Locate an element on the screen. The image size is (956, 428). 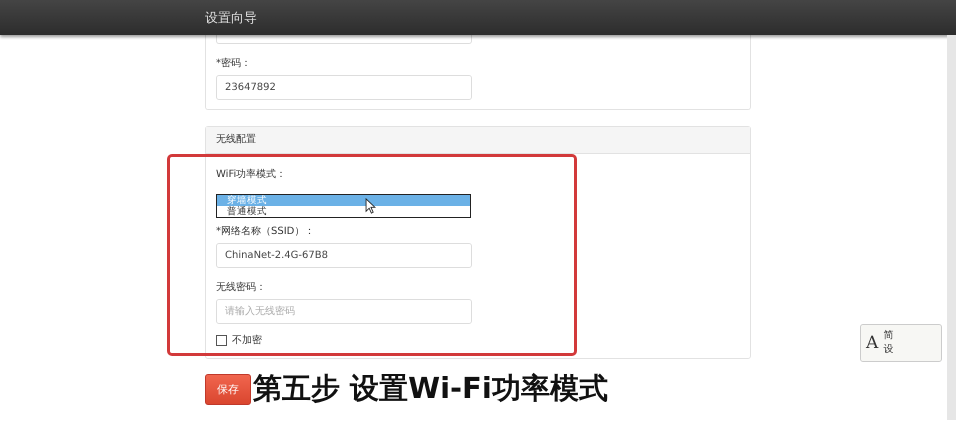
save-button: 保存 is located at coordinates (228, 389).